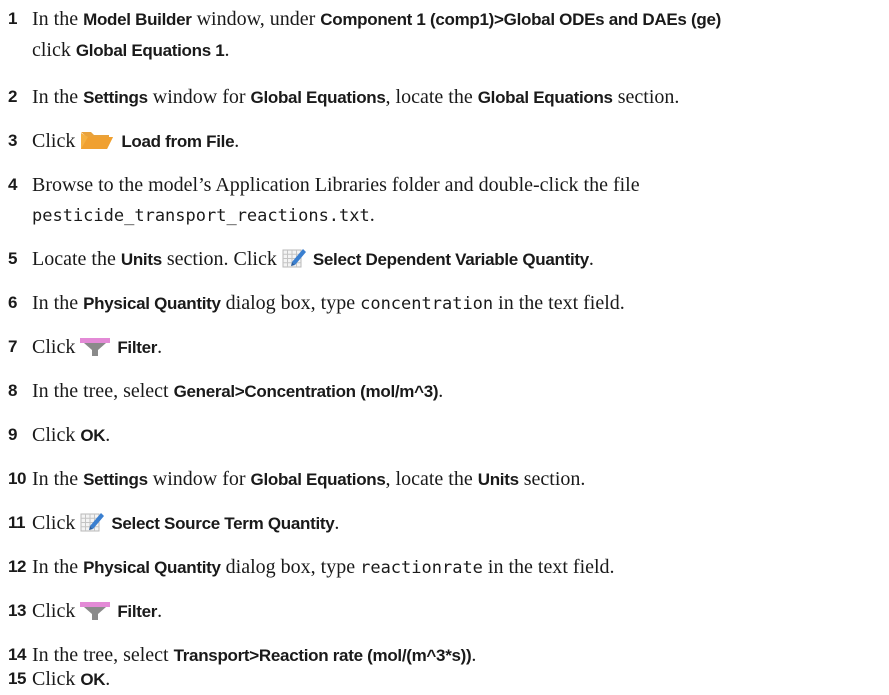 Image resolution: width=889 pixels, height=695 pixels. What do you see at coordinates (421, 568) in the screenshot?
I see `typed-text: reactionrate` at bounding box center [421, 568].